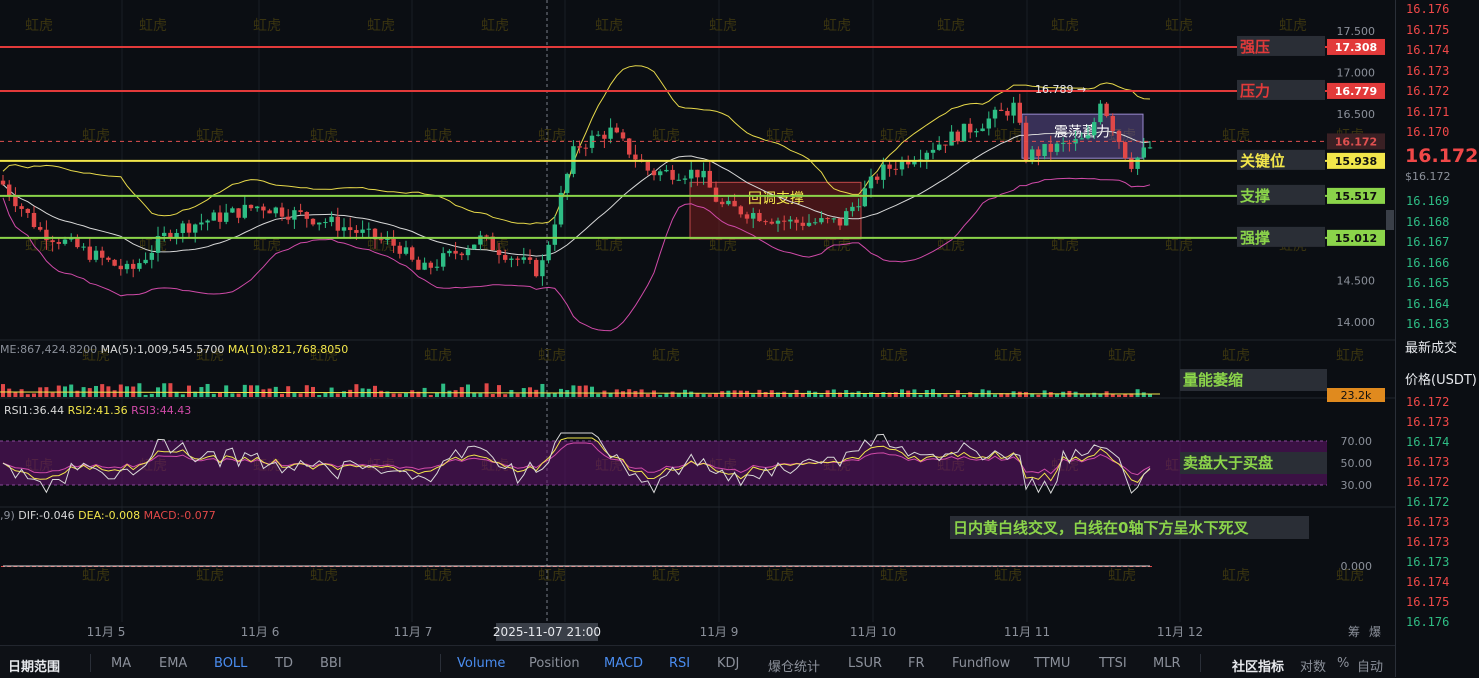 This screenshot has height=678, width=1479. I want to click on toolbar-item: 对数, so click(1313, 665).